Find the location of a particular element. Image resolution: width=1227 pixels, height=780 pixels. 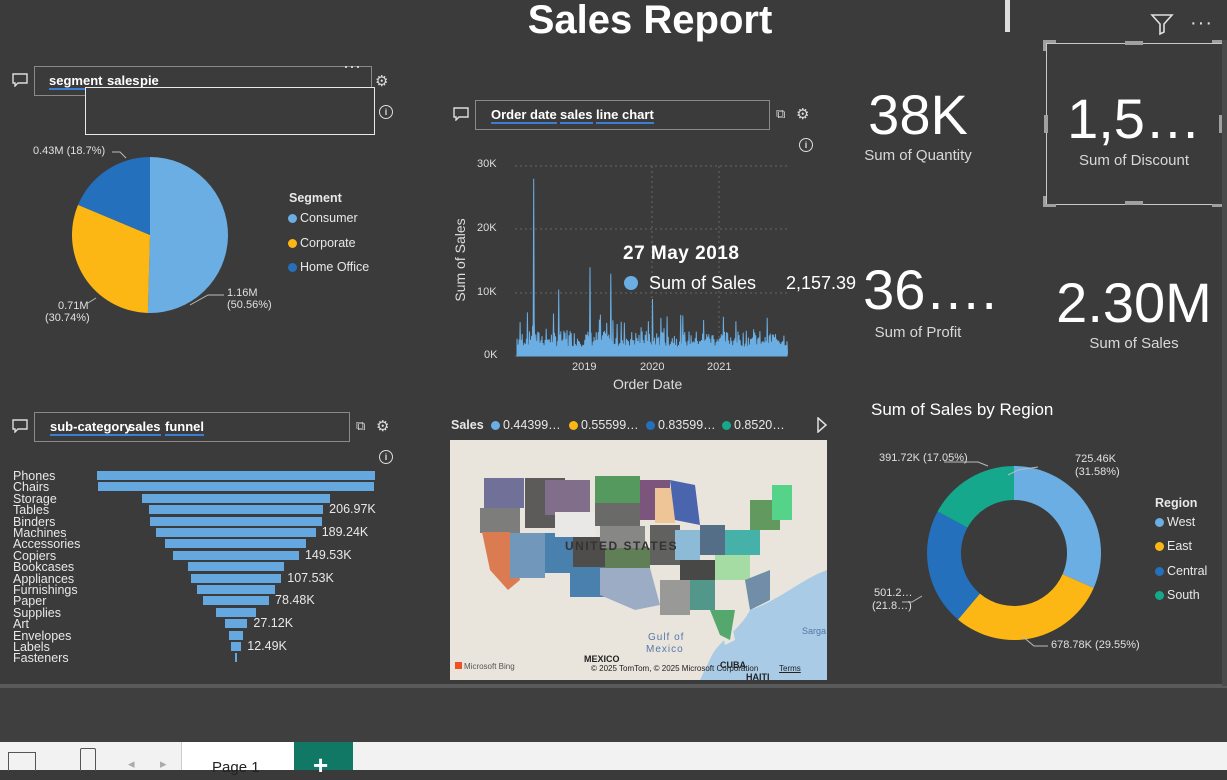

scroll-indicator is located at coordinates (1007, 16).